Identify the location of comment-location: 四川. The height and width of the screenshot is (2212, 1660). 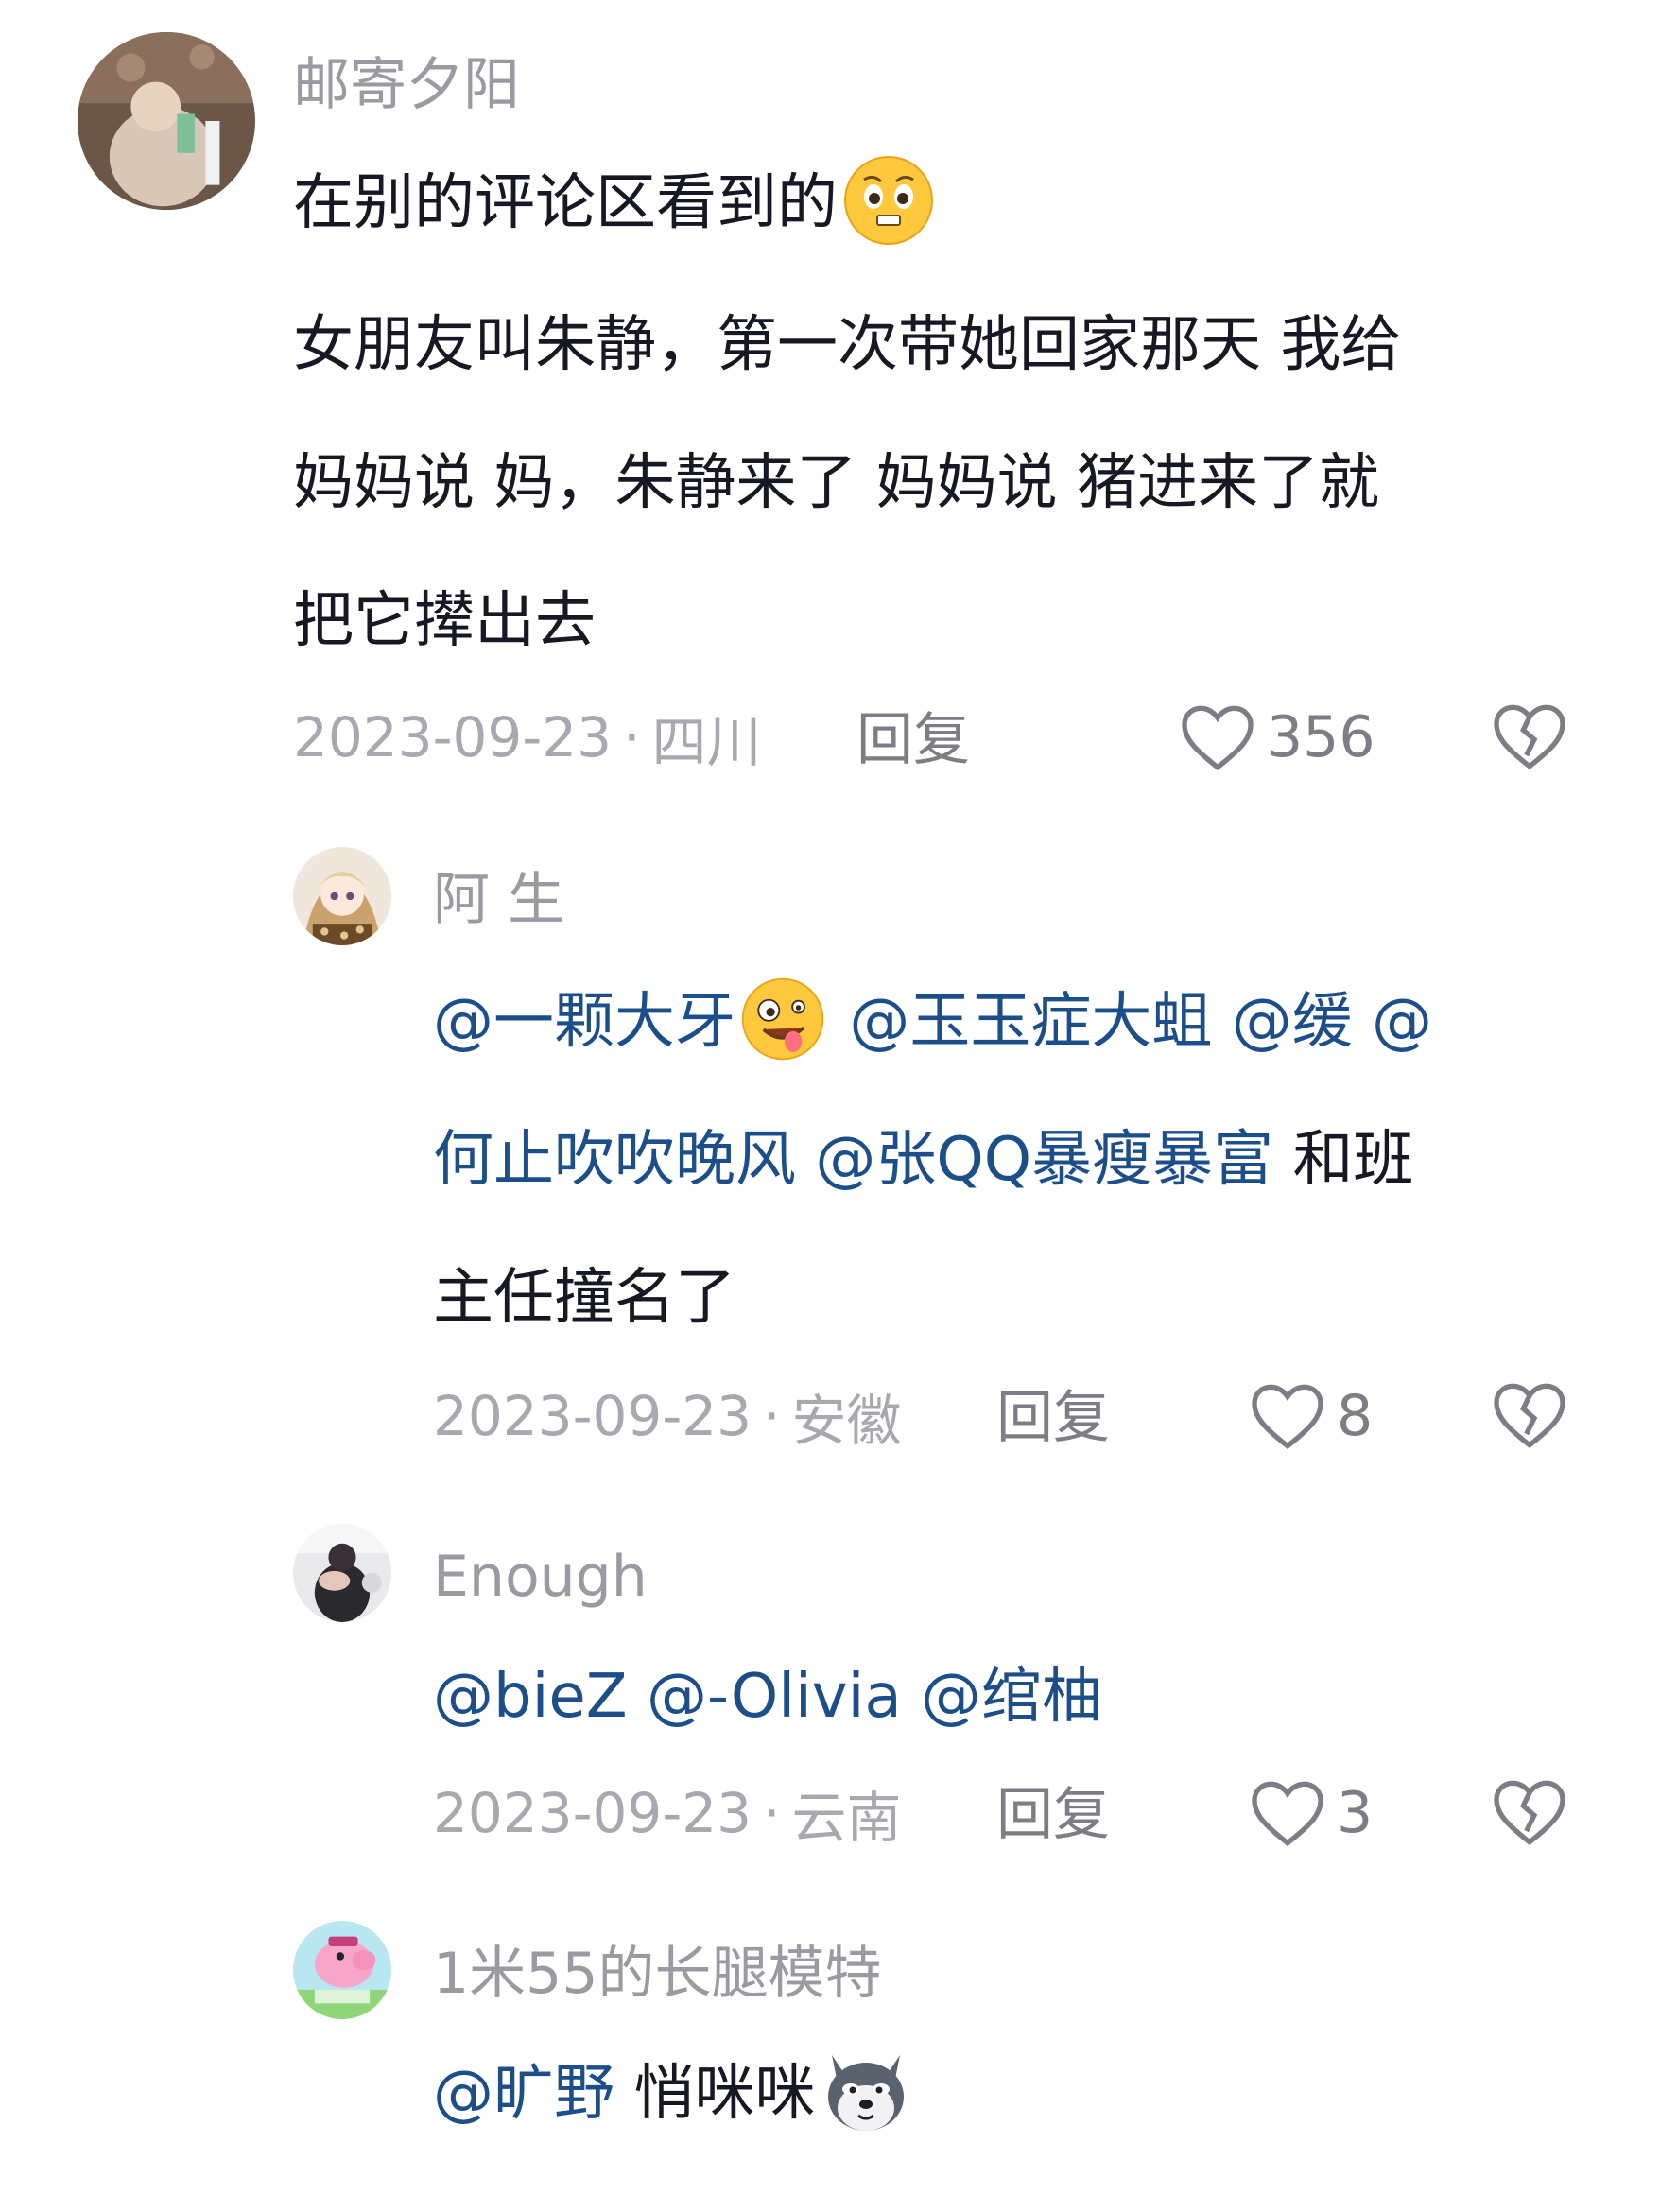
(706, 742).